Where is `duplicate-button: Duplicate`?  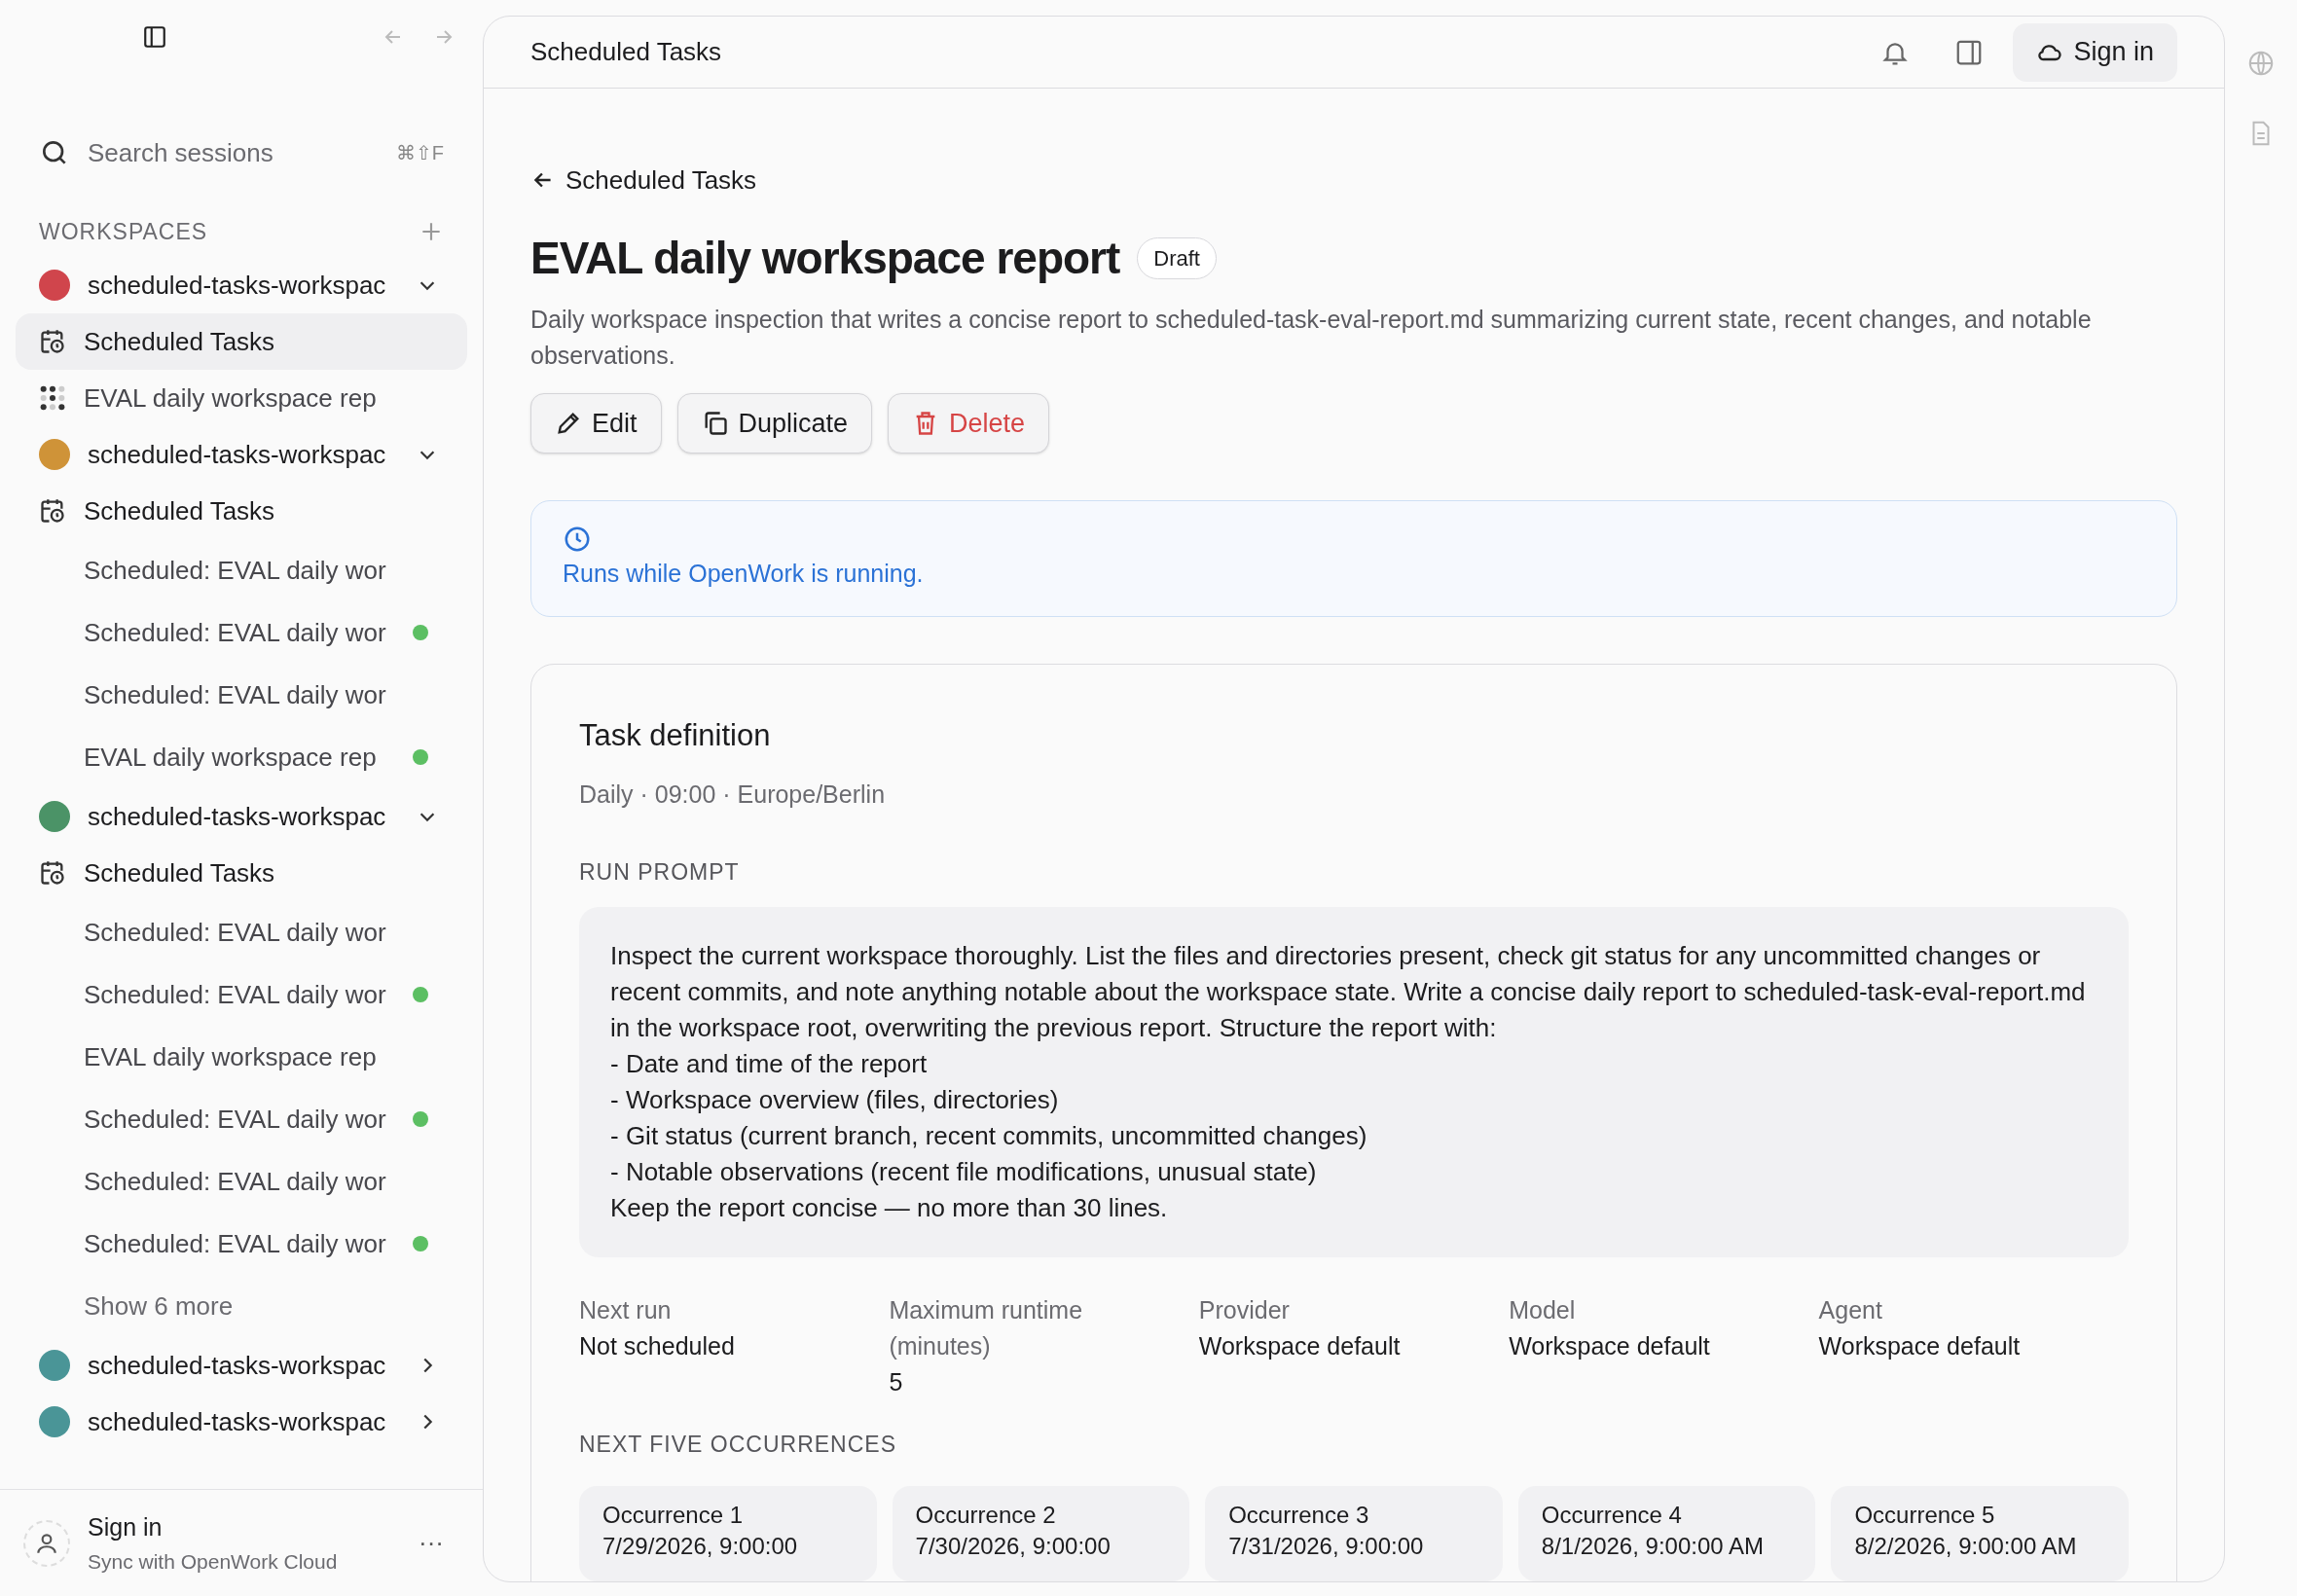 duplicate-button: Duplicate is located at coordinates (774, 423).